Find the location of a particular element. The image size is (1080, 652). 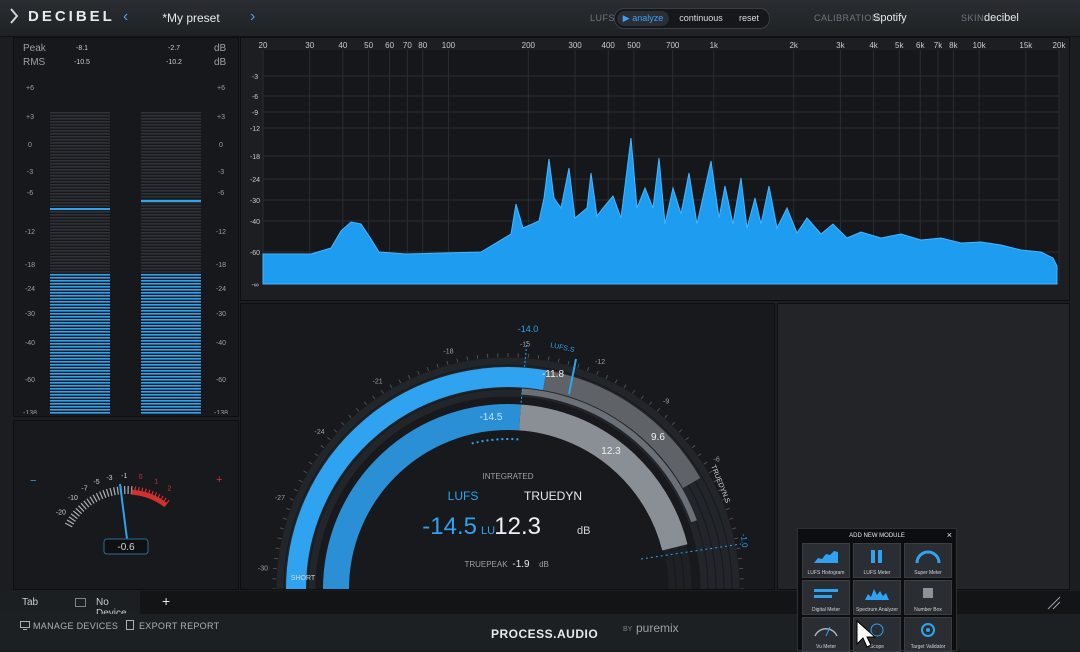

analyze-button: ▶ analyze is located at coordinates (643, 18).